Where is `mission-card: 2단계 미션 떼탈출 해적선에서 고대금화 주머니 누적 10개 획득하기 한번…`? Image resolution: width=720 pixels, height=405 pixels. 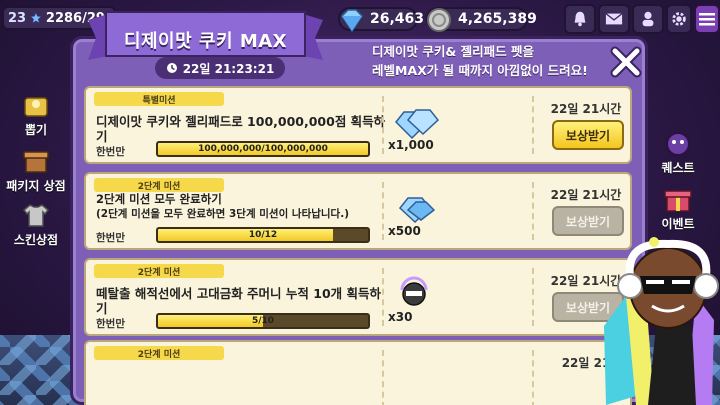 mission-card: 2단계 미션 떼탈출 해적선에서 고대금화 주머니 누적 10개 획득하기 한번… is located at coordinates (358, 297).